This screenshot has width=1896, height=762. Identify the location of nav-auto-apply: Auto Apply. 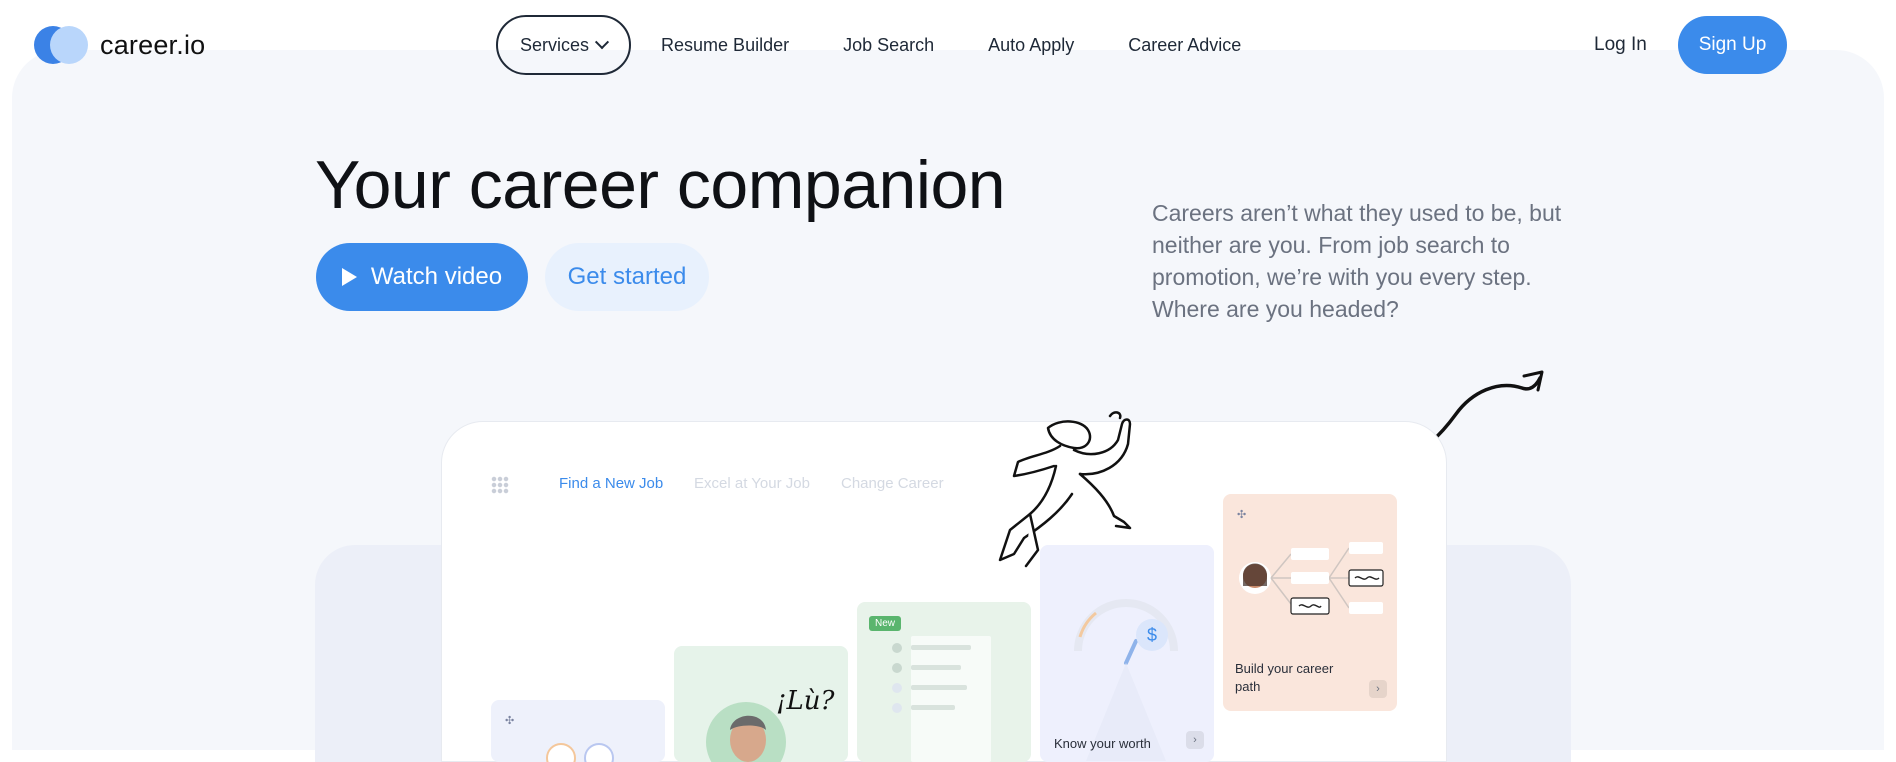
(1031, 45).